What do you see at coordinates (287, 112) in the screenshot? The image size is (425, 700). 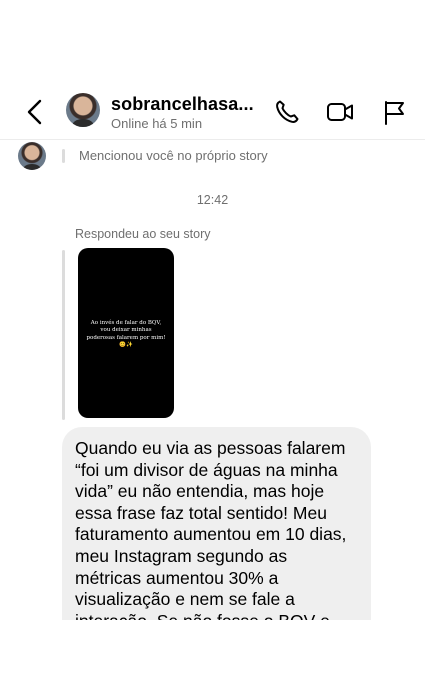 I see `phone-icon` at bounding box center [287, 112].